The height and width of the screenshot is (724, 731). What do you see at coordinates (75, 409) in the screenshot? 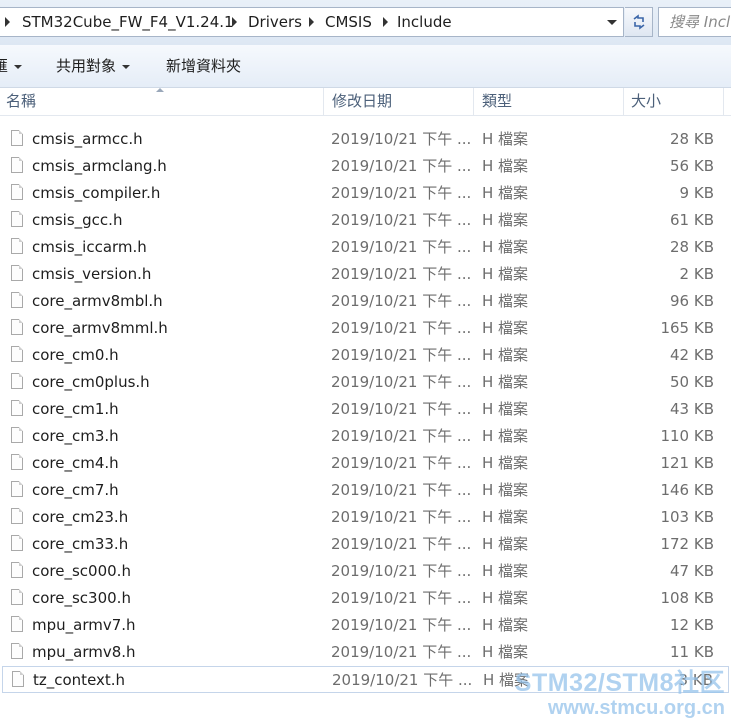
I see `file-name: core_cm1.h` at bounding box center [75, 409].